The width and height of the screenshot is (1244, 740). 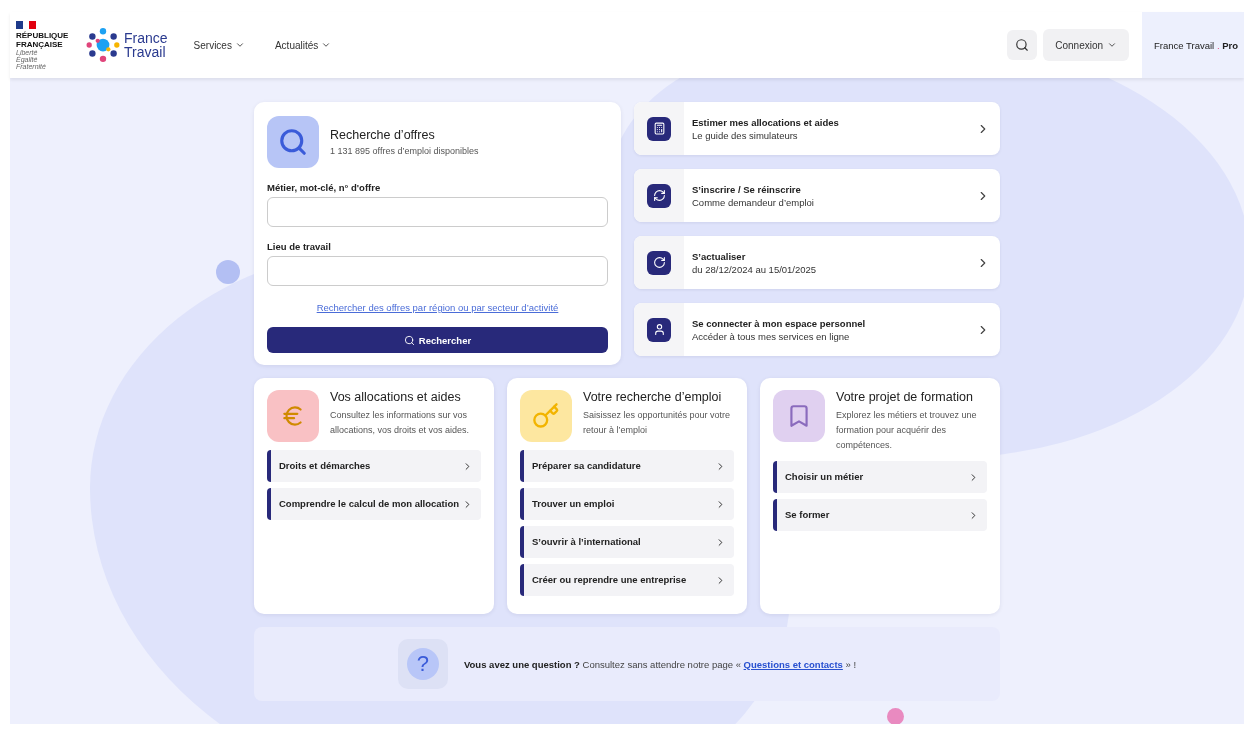 I want to click on magnifier-icon, so click(x=293, y=142).